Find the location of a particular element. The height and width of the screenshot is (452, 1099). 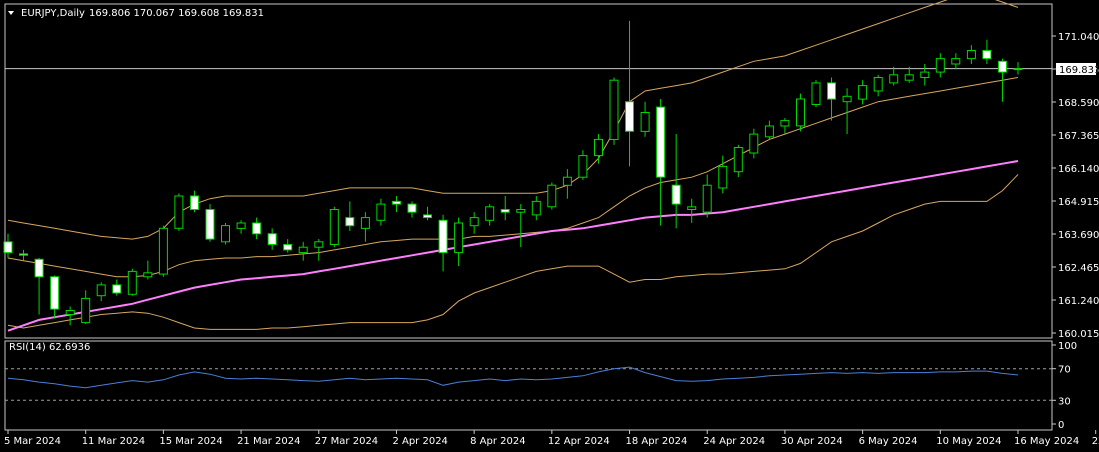

date-tick-label: 22 May 2024 is located at coordinates (1095, 441).